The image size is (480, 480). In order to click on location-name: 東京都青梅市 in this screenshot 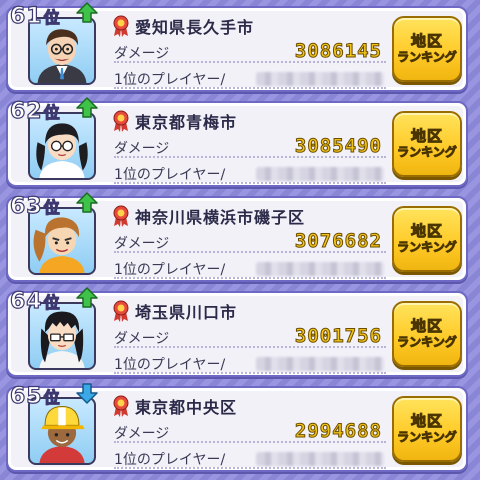, I will do `click(186, 122)`.